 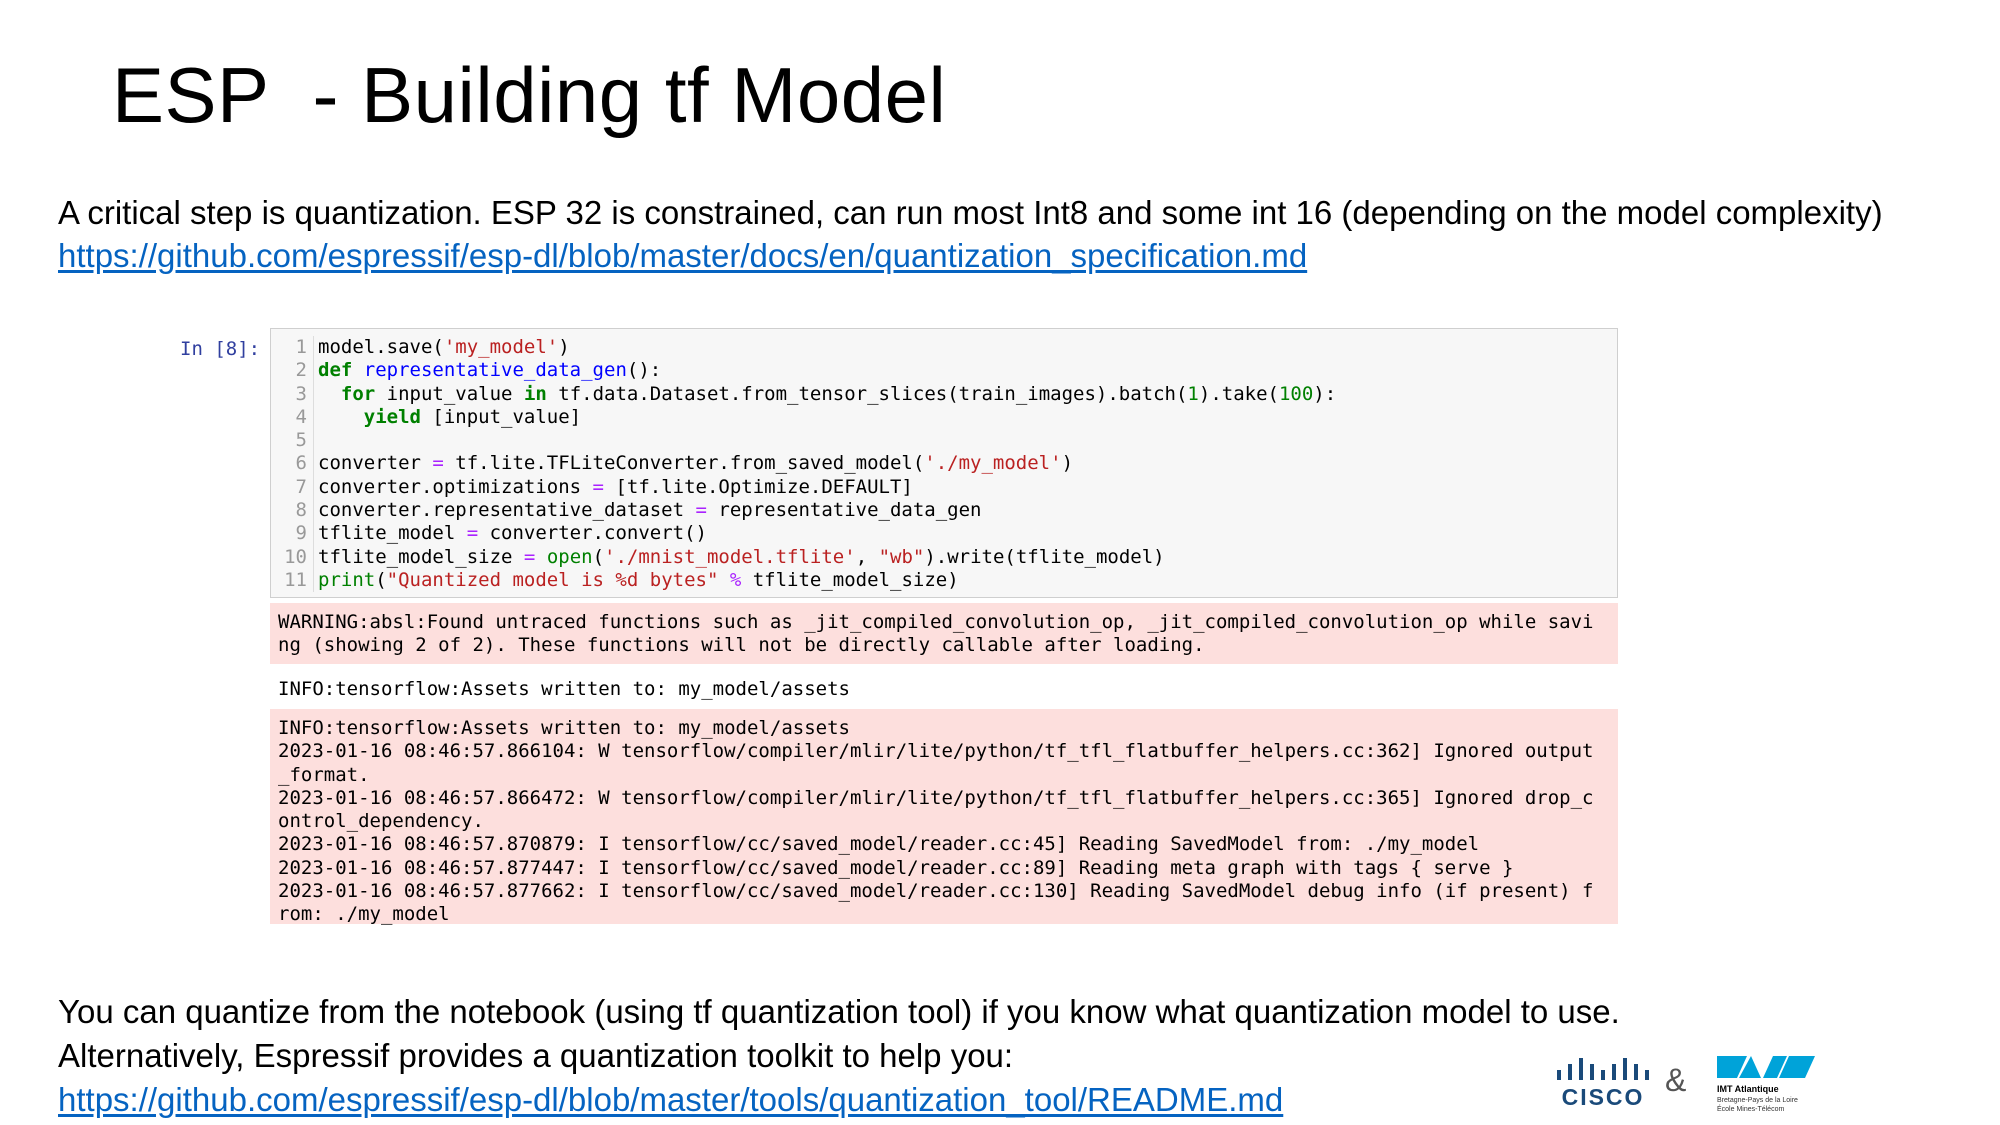 I want to click on line-number: 4, so click(x=292, y=417).